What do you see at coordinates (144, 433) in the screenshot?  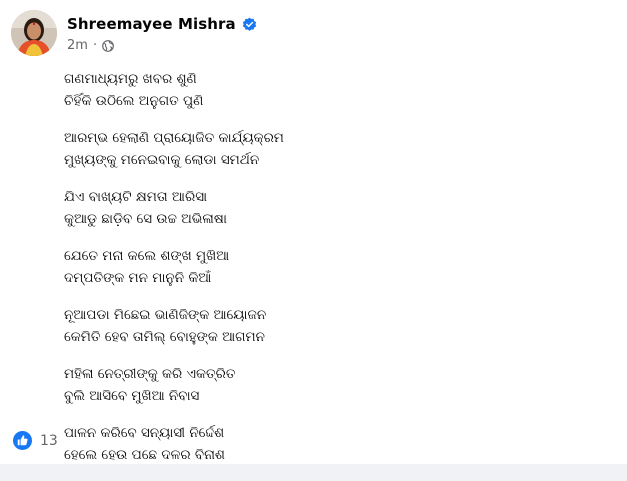 I see `poem-line: ପାଳନ କରିବେ ସନ୍ୟାସୀ ନିର୍ଦ୍ଦେଶ` at bounding box center [144, 433].